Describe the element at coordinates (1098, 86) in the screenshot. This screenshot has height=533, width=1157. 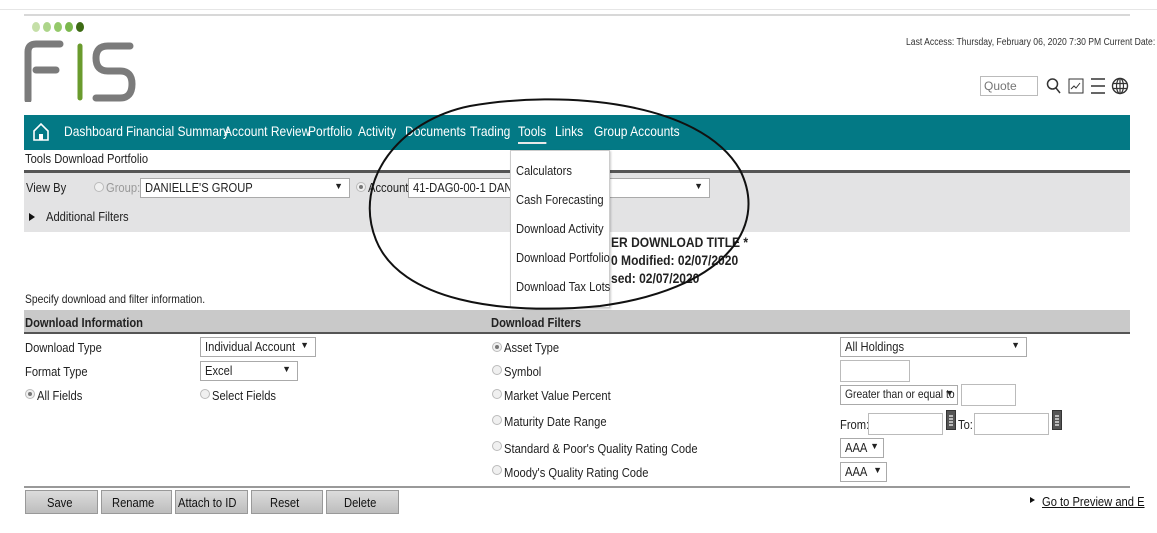
I see `menu-icon` at that location.